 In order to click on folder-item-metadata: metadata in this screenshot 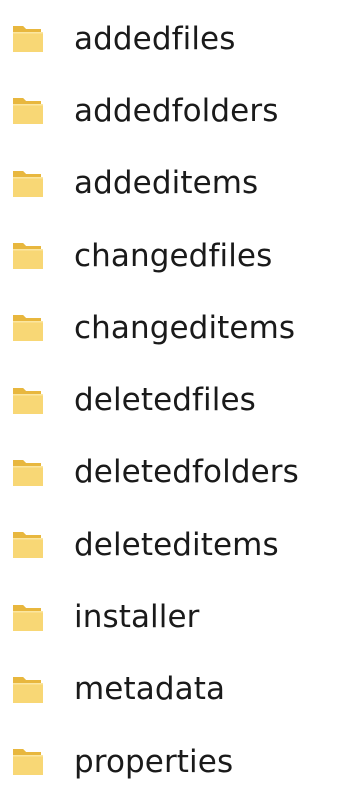, I will do `click(171, 690)`.